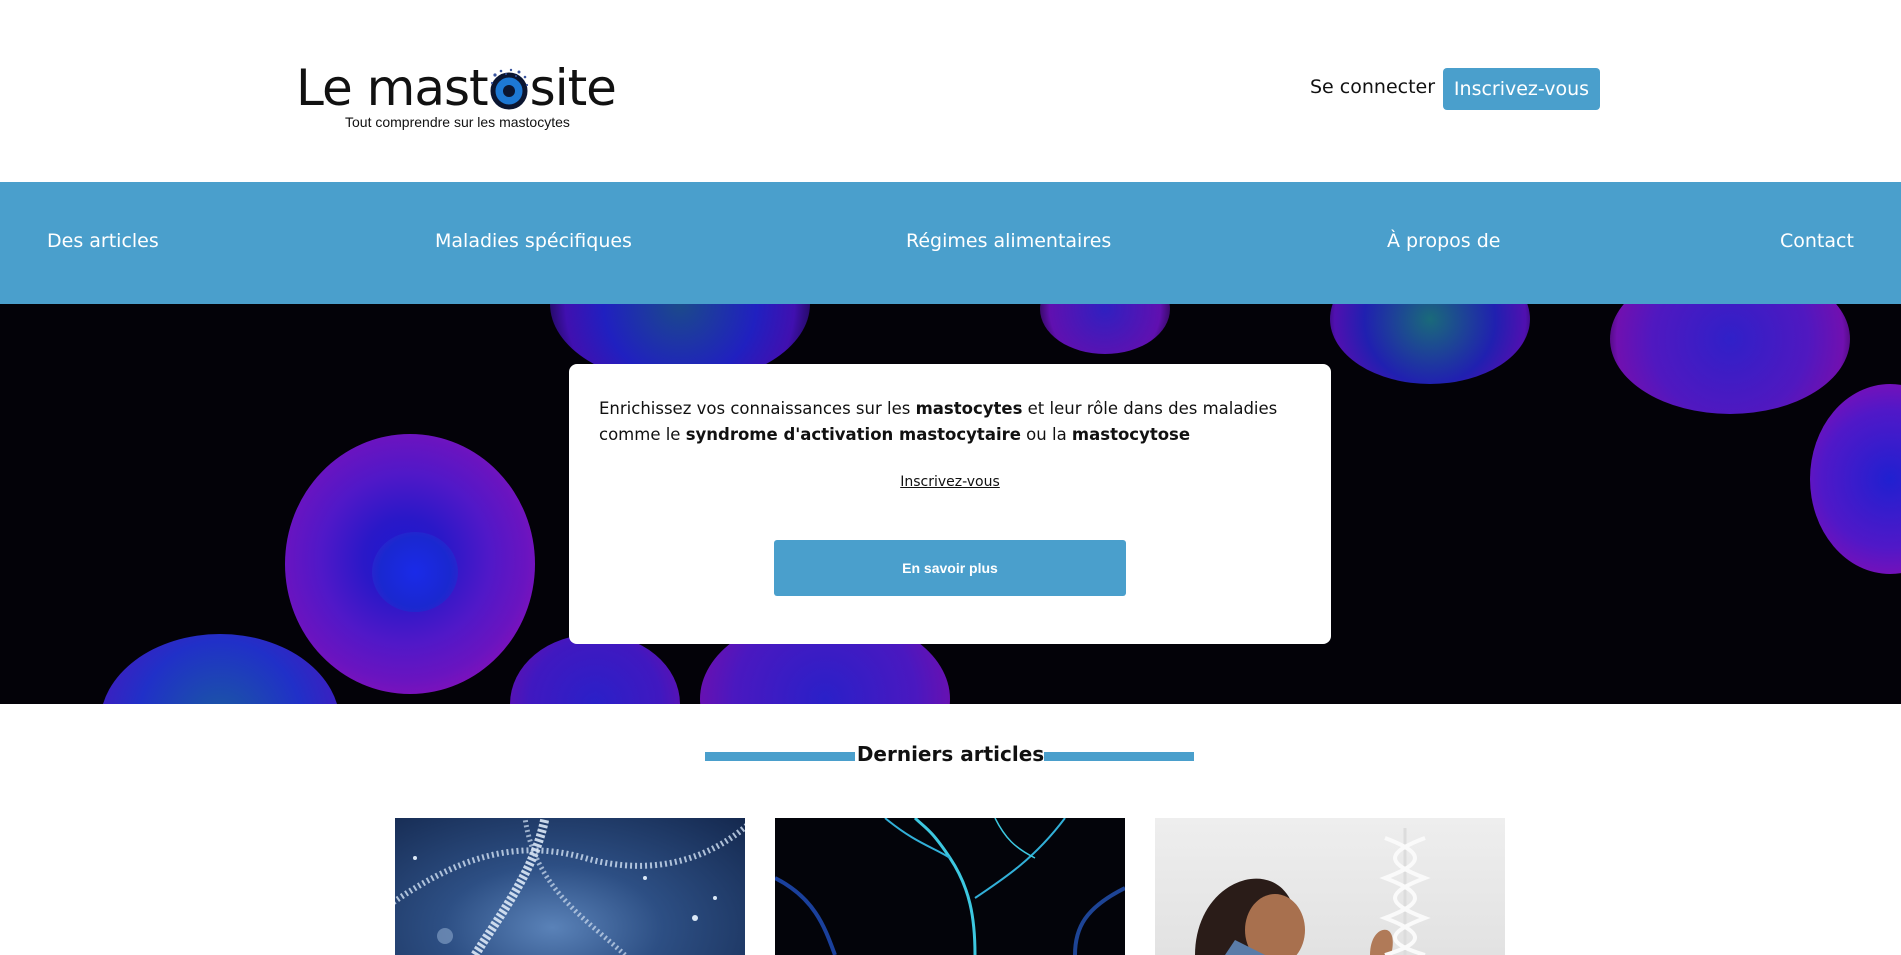  What do you see at coordinates (1046, 434) in the screenshot?
I see `hero-text-segment: ou la` at bounding box center [1046, 434].